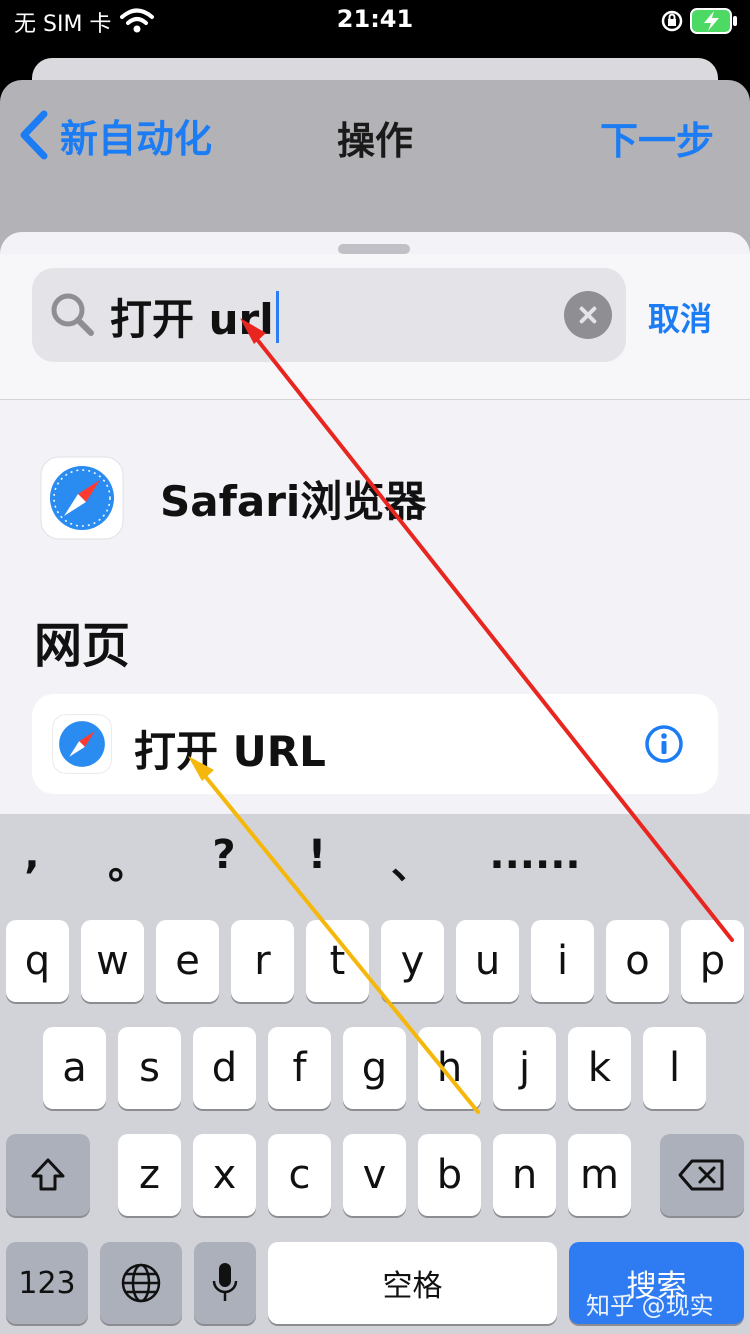 The height and width of the screenshot is (1334, 750). I want to click on key-i: i, so click(562, 961).